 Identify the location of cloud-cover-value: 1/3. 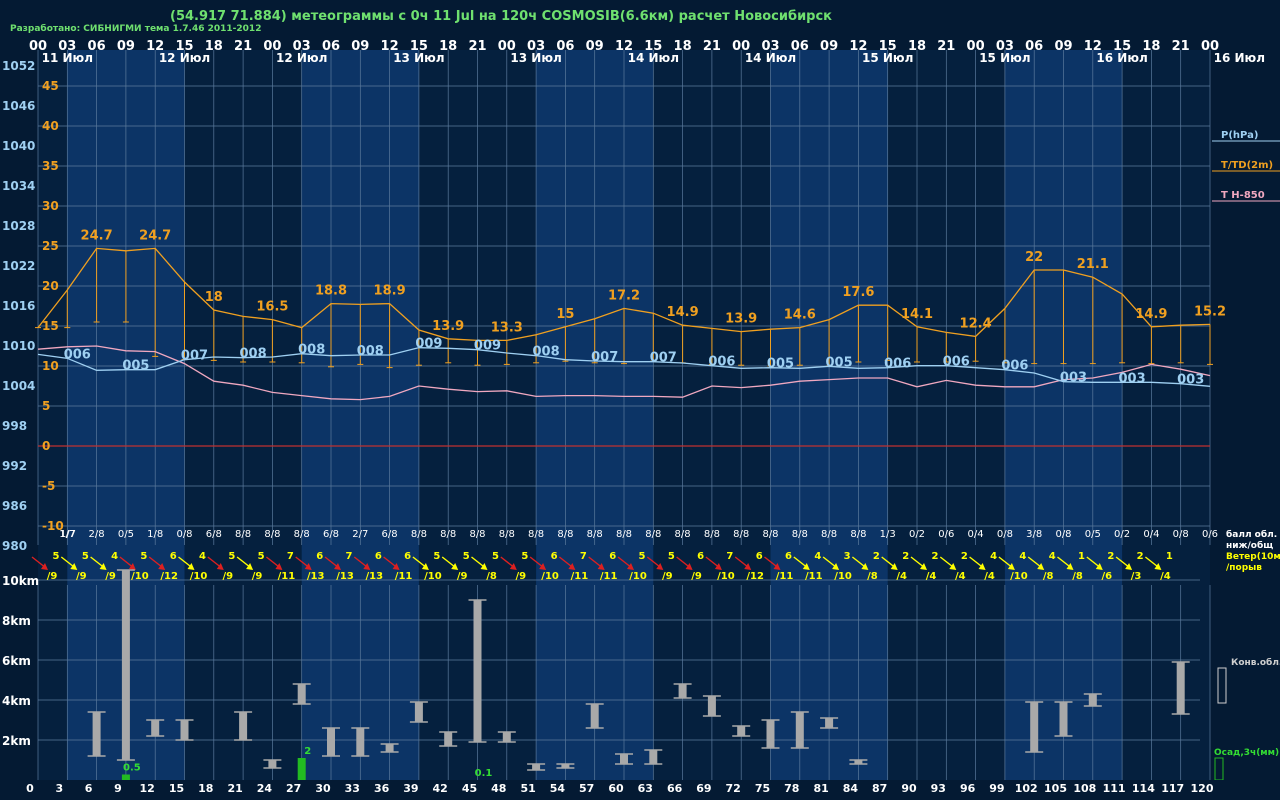
(888, 534).